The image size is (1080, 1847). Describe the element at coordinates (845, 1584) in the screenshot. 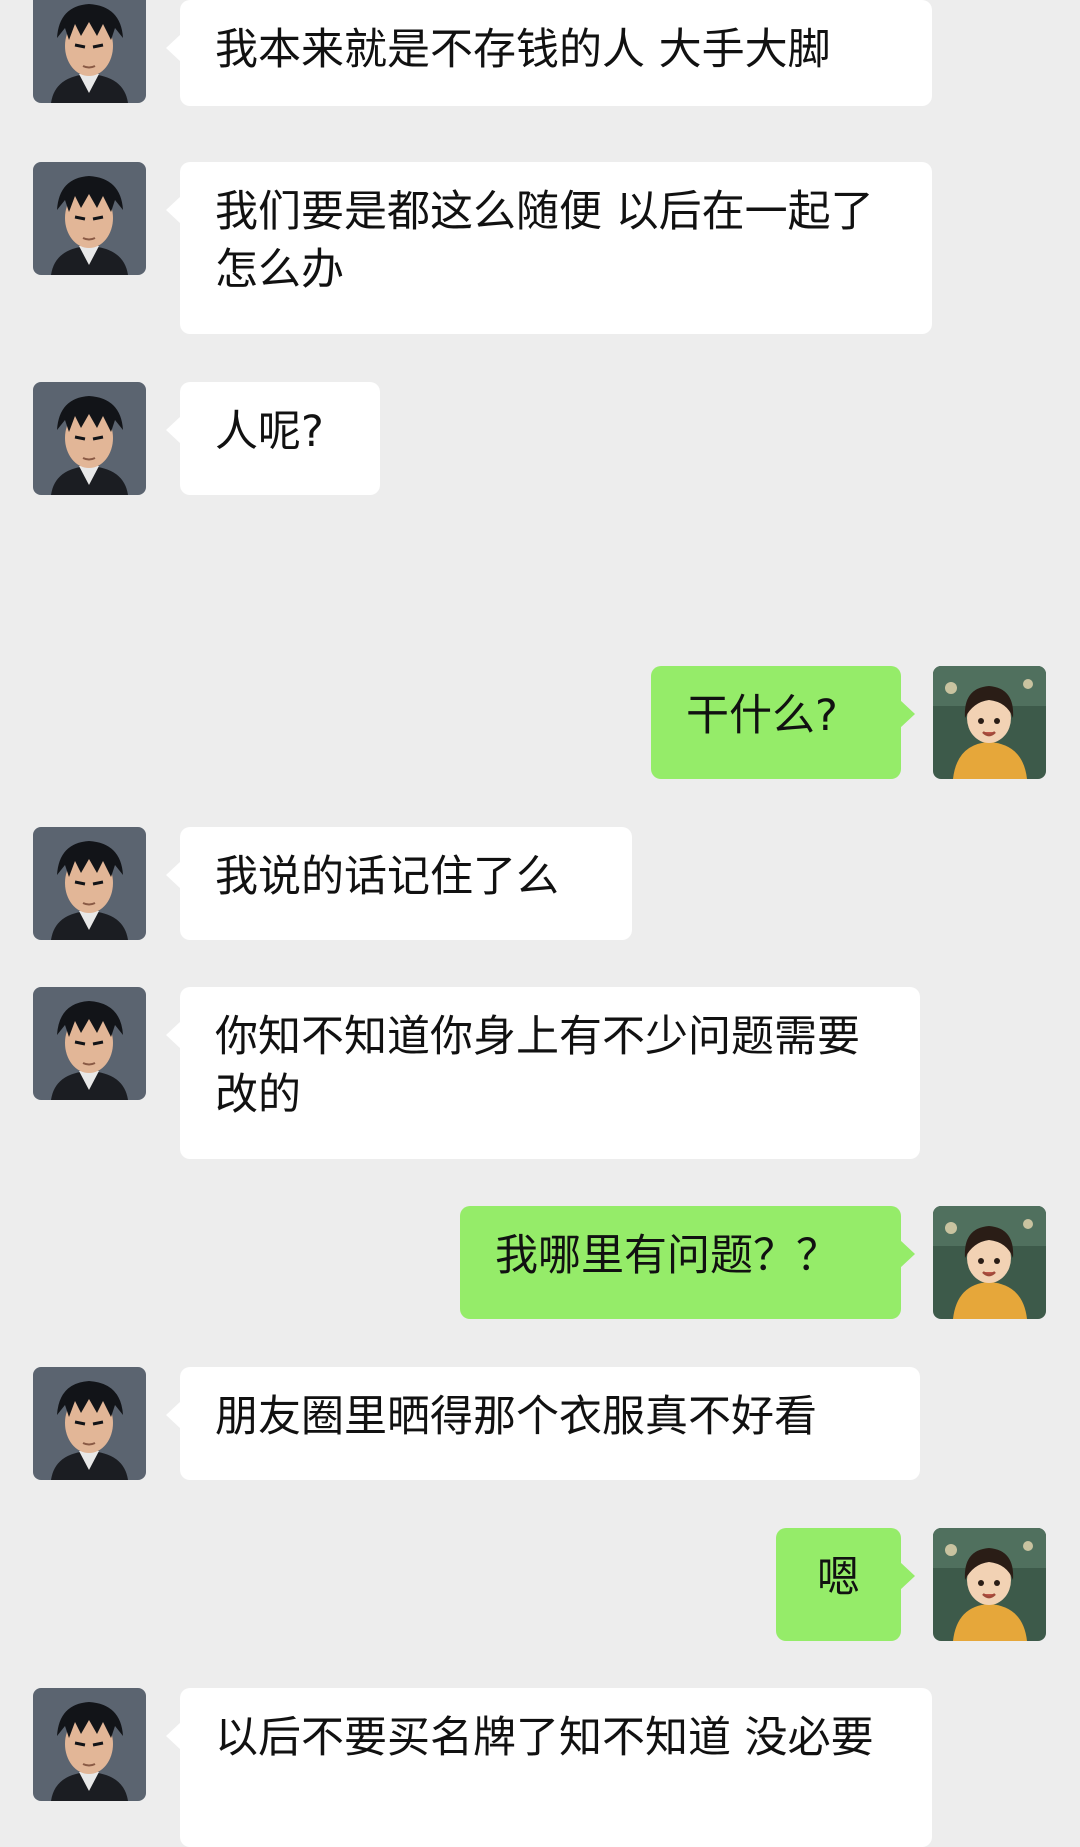

I see `outgoing-message-bubble: 嗯` at that location.